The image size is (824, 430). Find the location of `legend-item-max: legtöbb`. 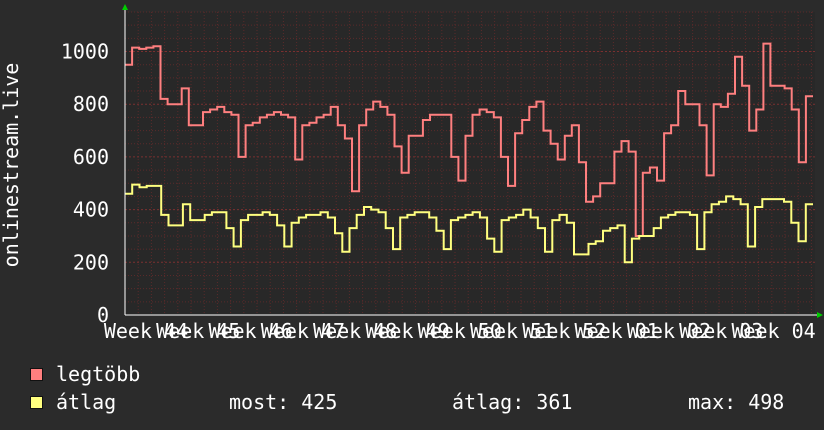

legend-item-max: legtöbb is located at coordinates (85, 374).